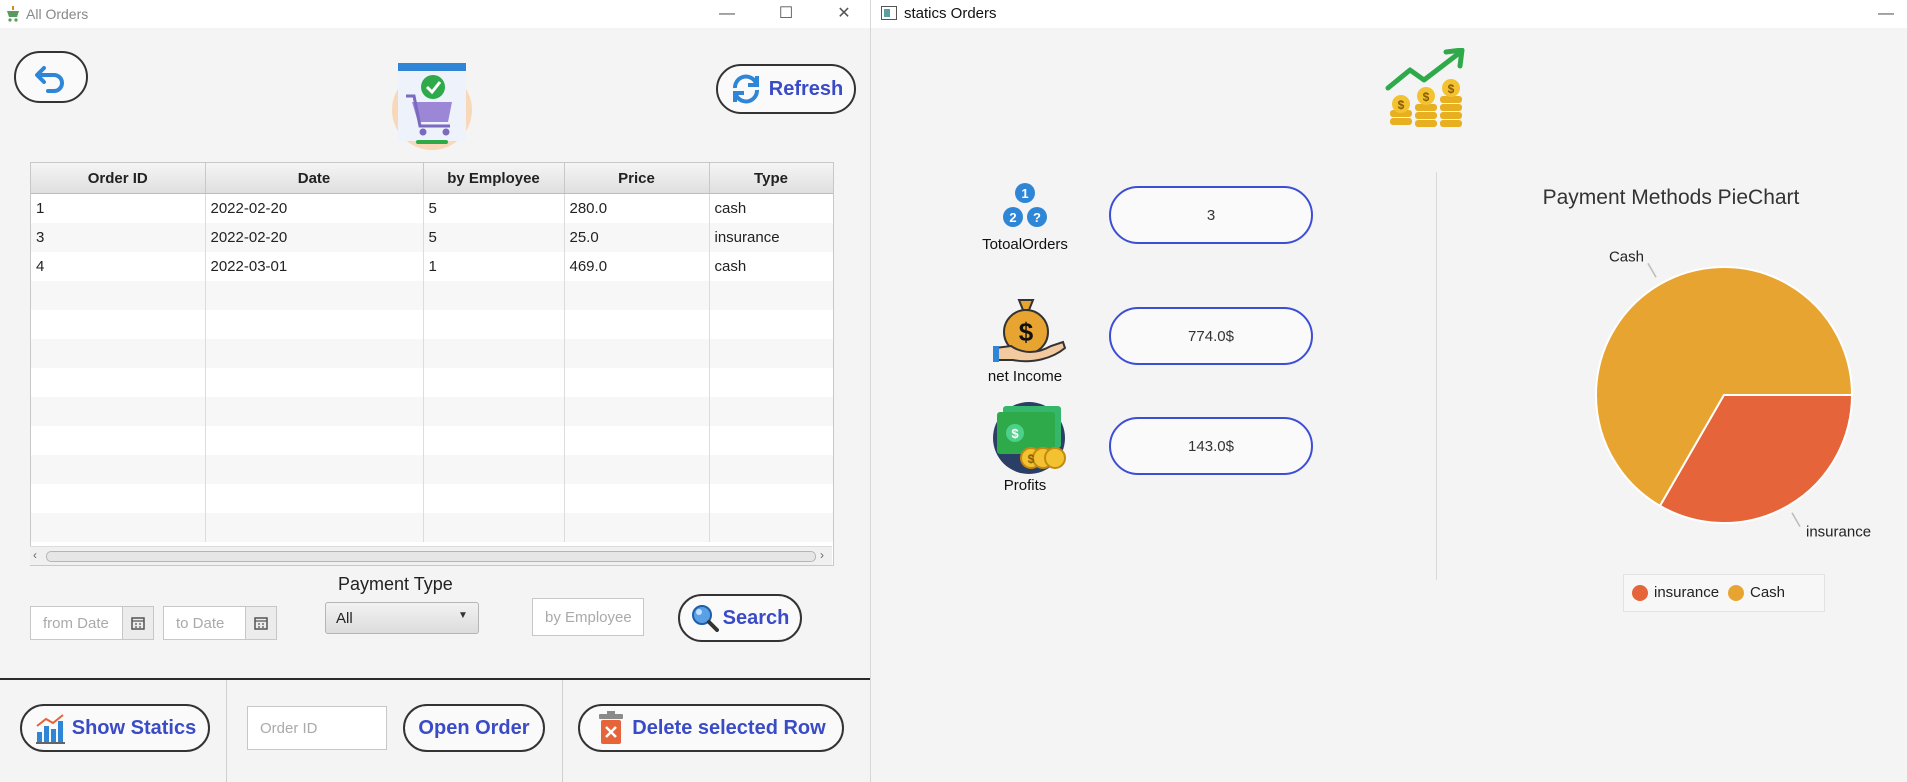 This screenshot has width=1907, height=782. I want to click on cell-date: 2022-03-01, so click(314, 266).